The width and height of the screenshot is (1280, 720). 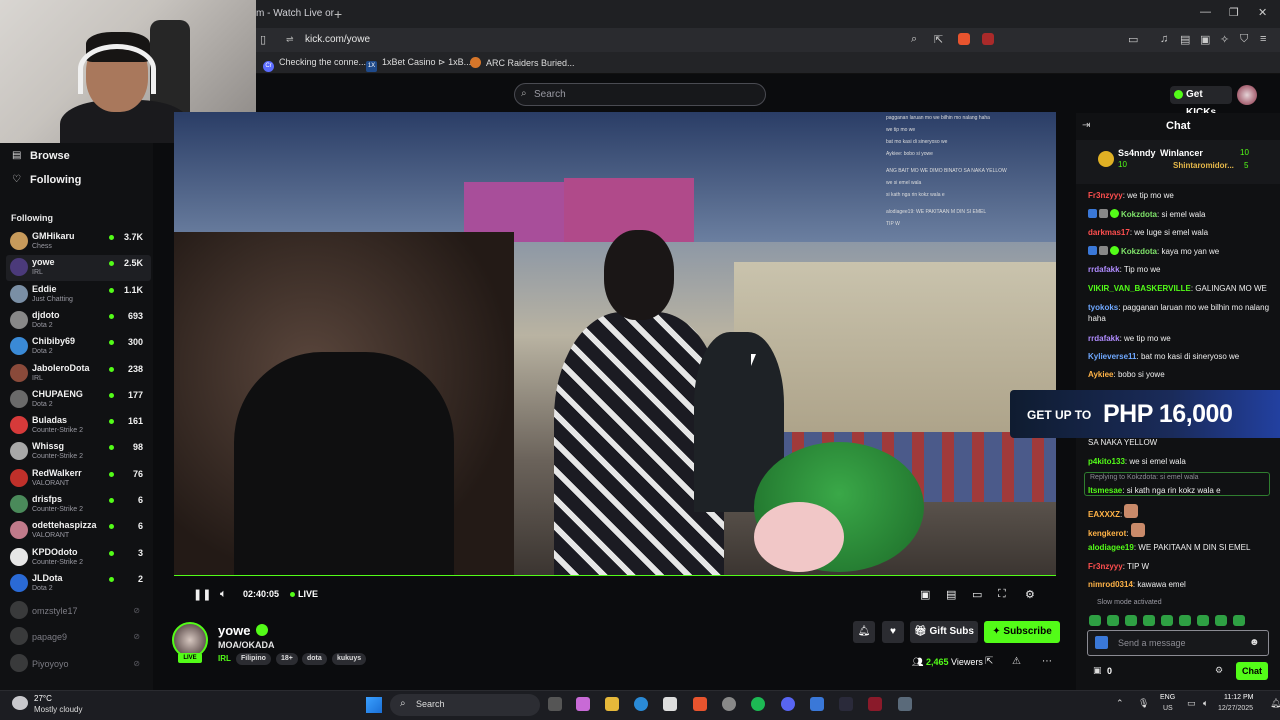 I want to click on rewards-icon, so click(x=988, y=39).